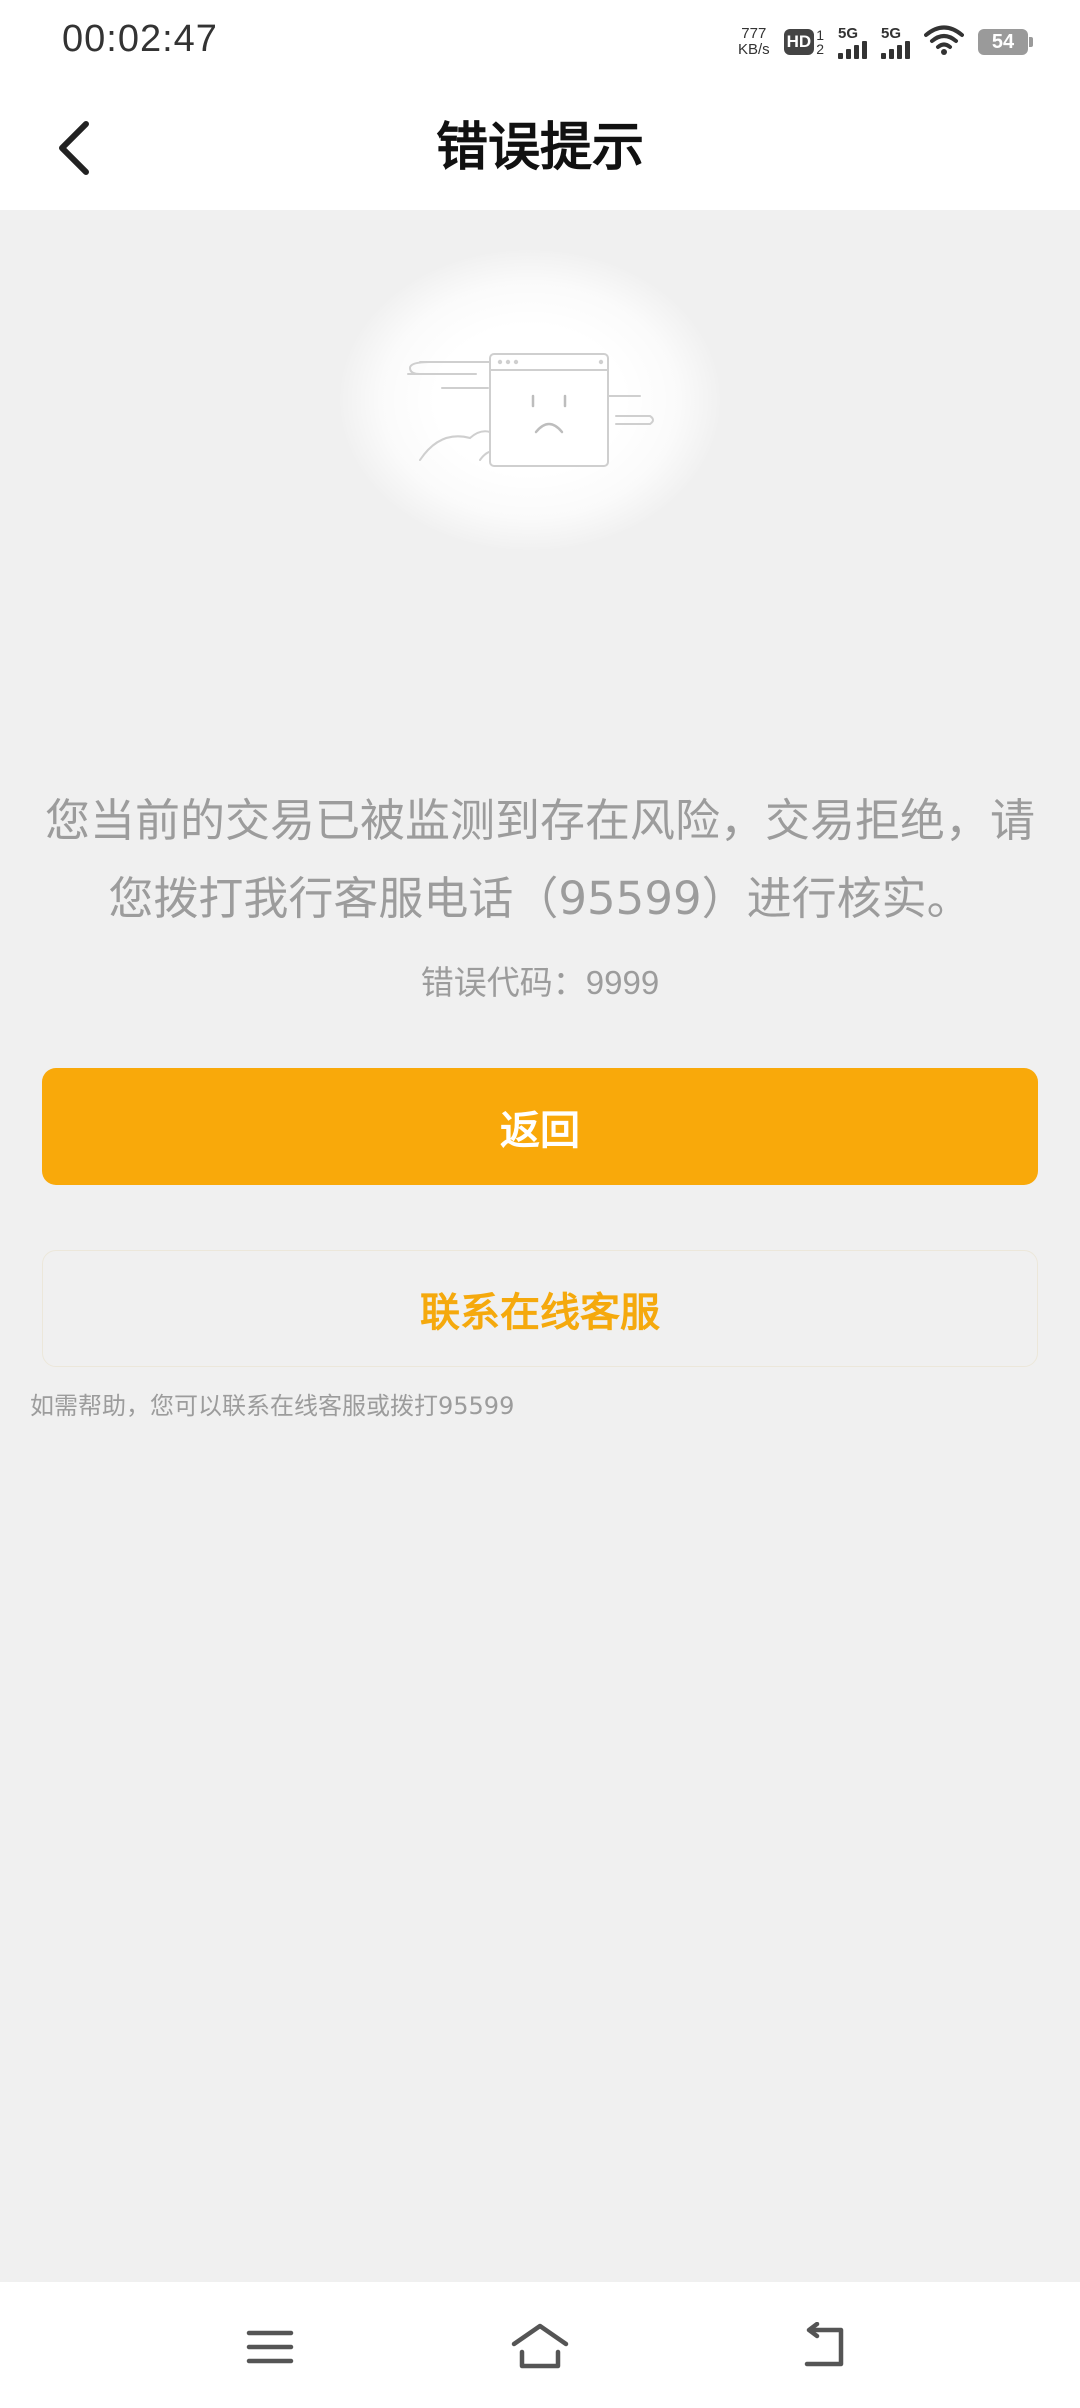  Describe the element at coordinates (754, 33) in the screenshot. I see `network-speed-value: 777` at that location.